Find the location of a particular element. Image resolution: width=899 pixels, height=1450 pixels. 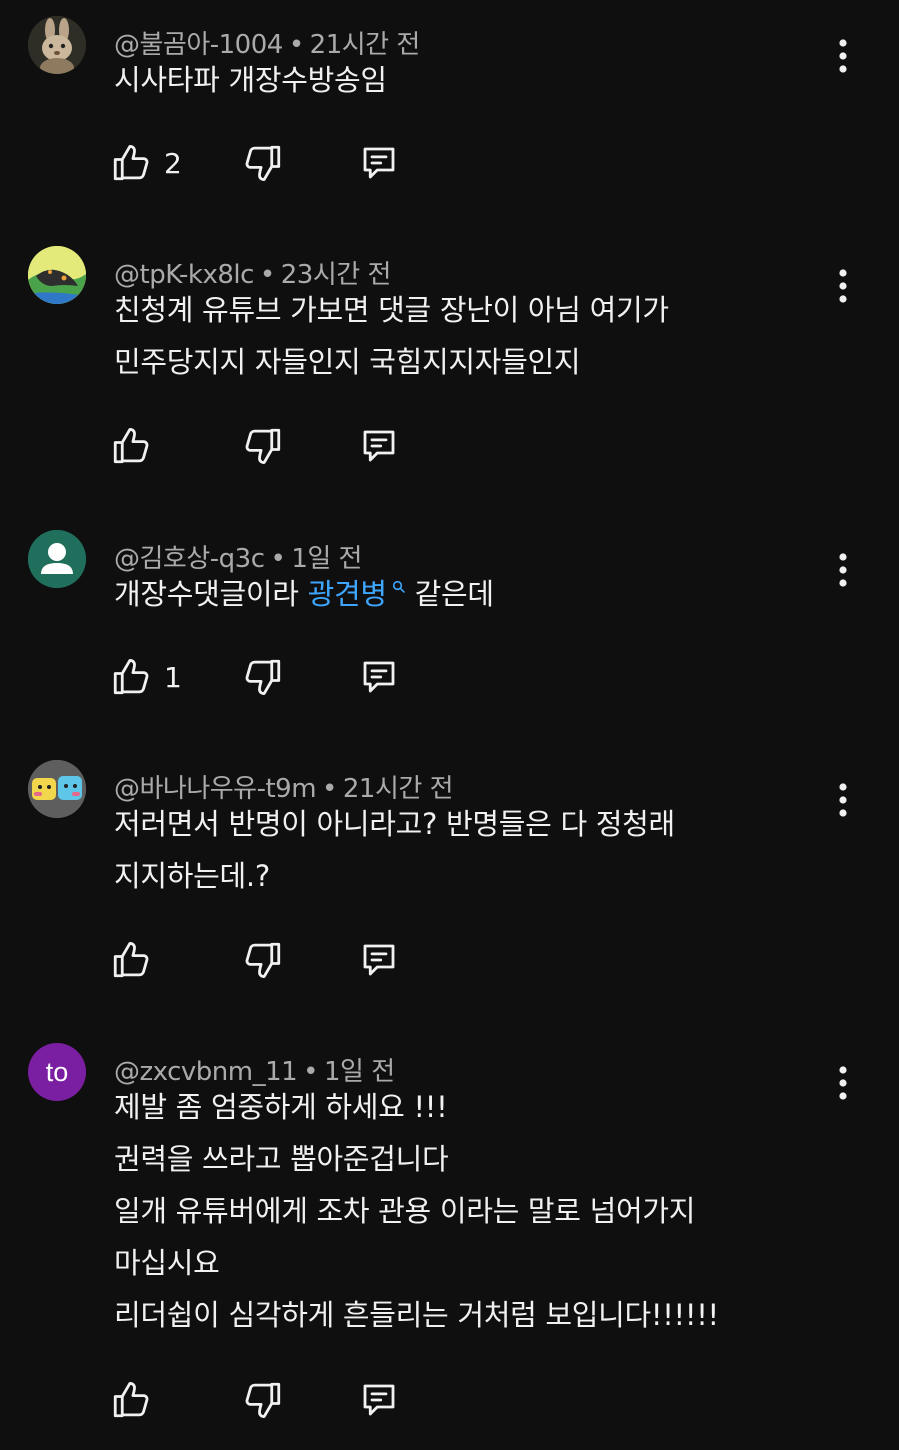

search-icon is located at coordinates (398, 586).